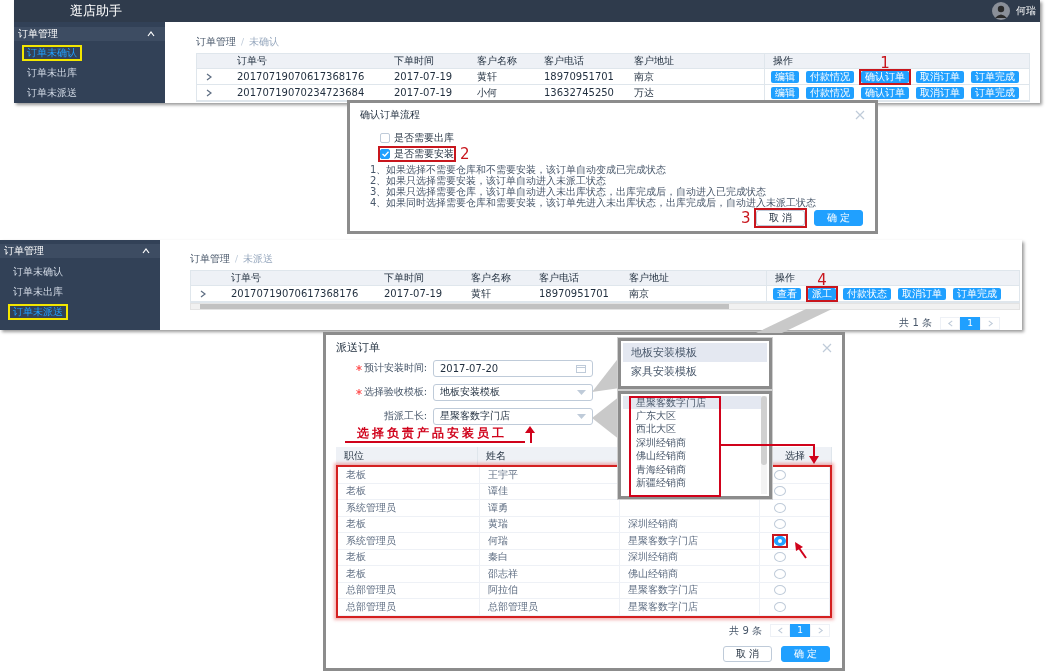  Describe the element at coordinates (358, 347) in the screenshot. I see `dialog-title: 派送订单` at that location.